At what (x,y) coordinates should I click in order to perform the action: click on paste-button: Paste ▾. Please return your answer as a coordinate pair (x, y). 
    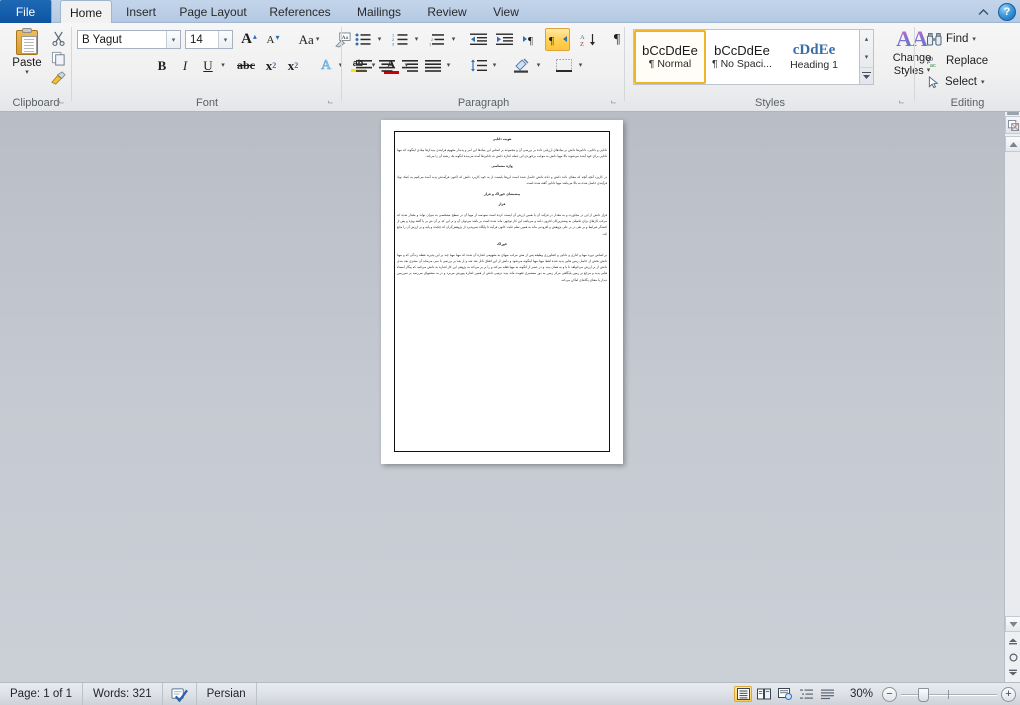
    Looking at the image, I should click on (27, 59).